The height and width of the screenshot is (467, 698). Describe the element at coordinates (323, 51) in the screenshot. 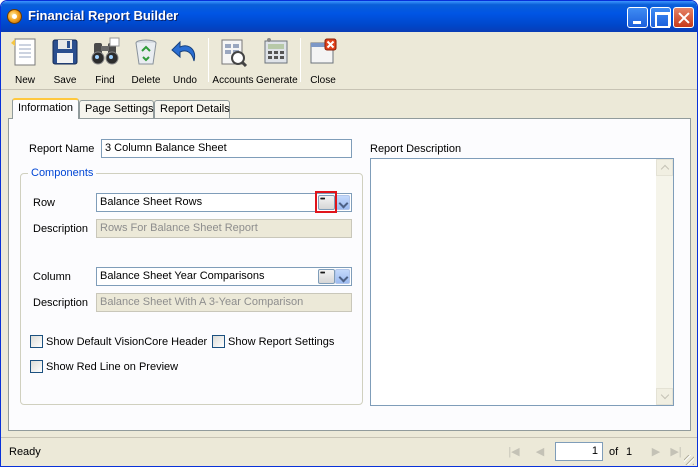

I see `close-window-icon` at that location.